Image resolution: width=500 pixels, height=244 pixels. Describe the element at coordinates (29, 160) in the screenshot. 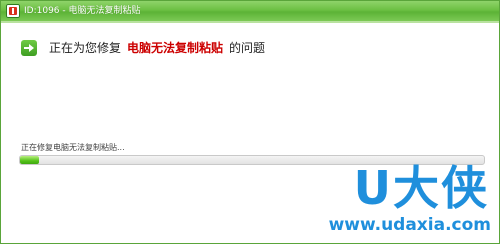

I see `progress-fill` at that location.